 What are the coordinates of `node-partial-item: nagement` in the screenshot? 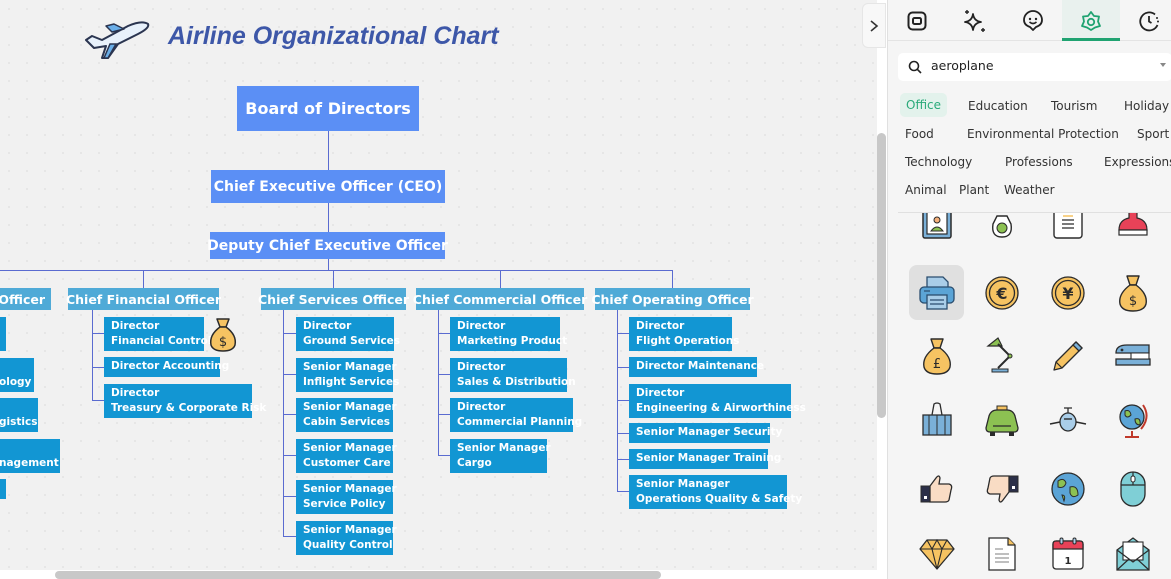 It's located at (30, 456).